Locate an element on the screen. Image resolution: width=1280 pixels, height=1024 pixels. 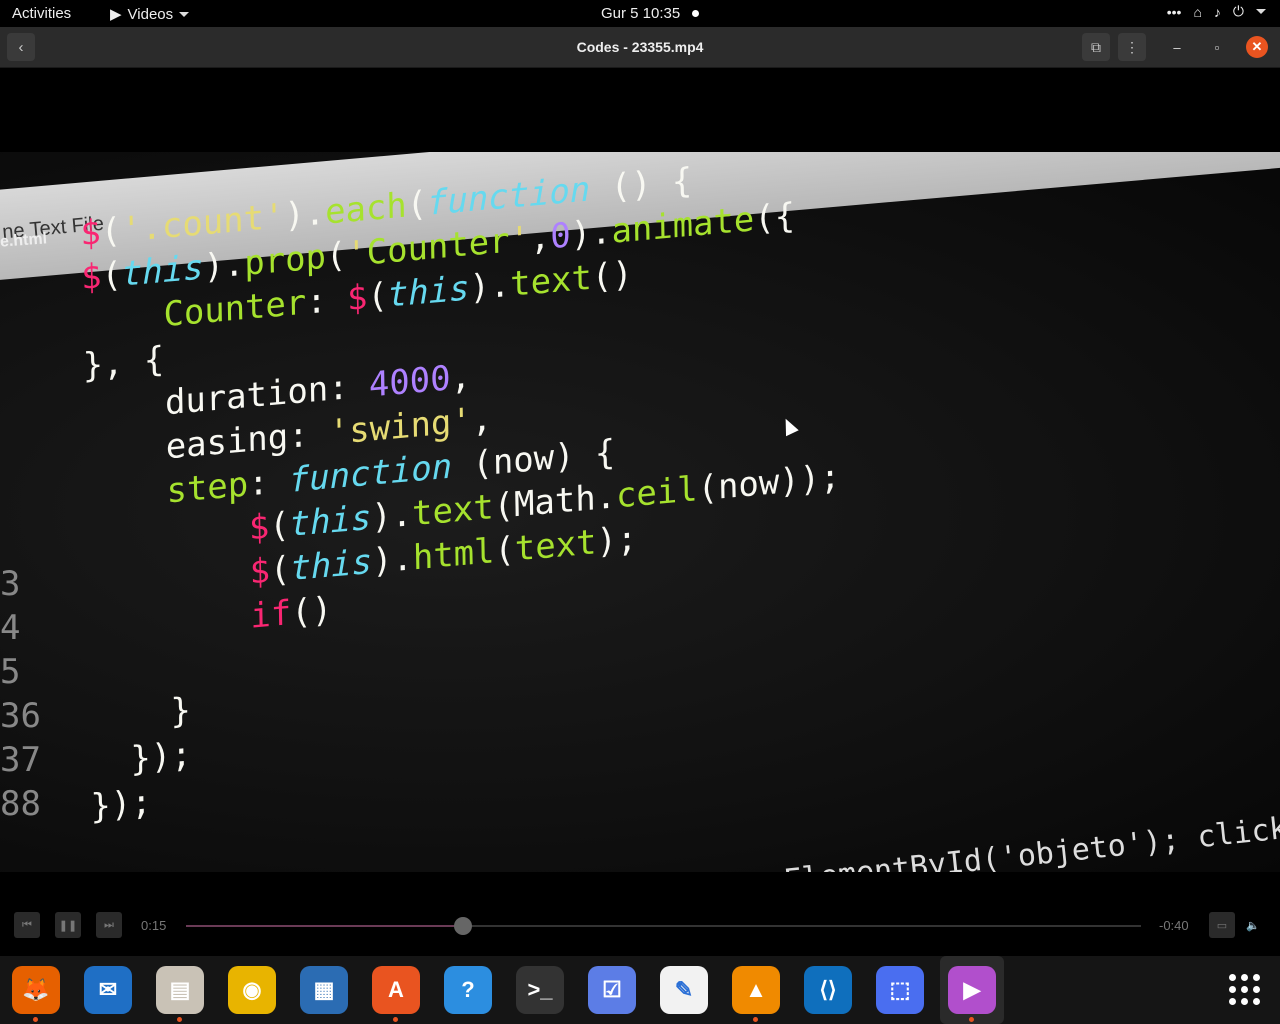
dock-app-thunderbird: ✉ is located at coordinates (108, 990).